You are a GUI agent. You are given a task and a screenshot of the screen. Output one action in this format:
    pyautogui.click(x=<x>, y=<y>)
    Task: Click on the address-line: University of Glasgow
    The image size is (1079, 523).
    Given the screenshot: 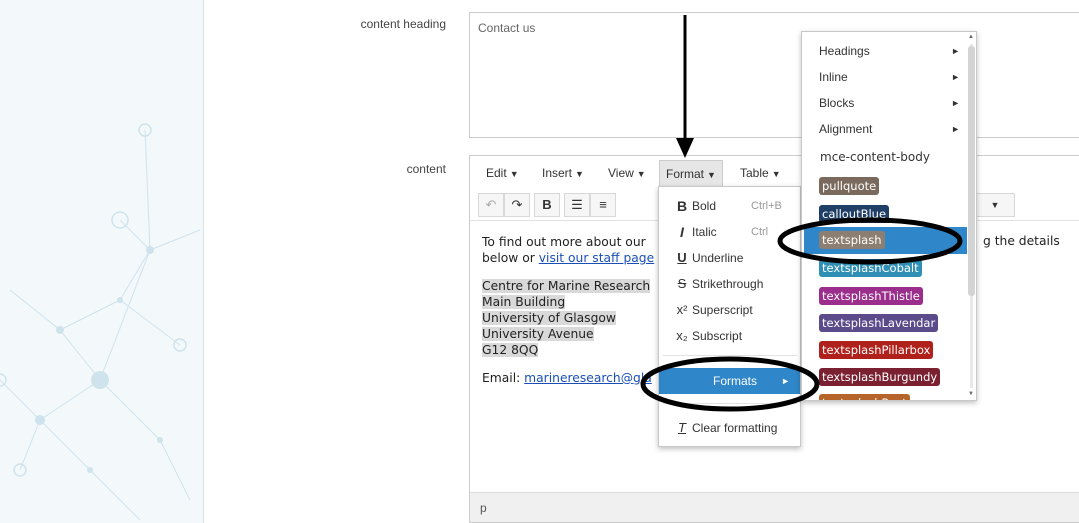 What is the action you would take?
    pyautogui.click(x=568, y=318)
    